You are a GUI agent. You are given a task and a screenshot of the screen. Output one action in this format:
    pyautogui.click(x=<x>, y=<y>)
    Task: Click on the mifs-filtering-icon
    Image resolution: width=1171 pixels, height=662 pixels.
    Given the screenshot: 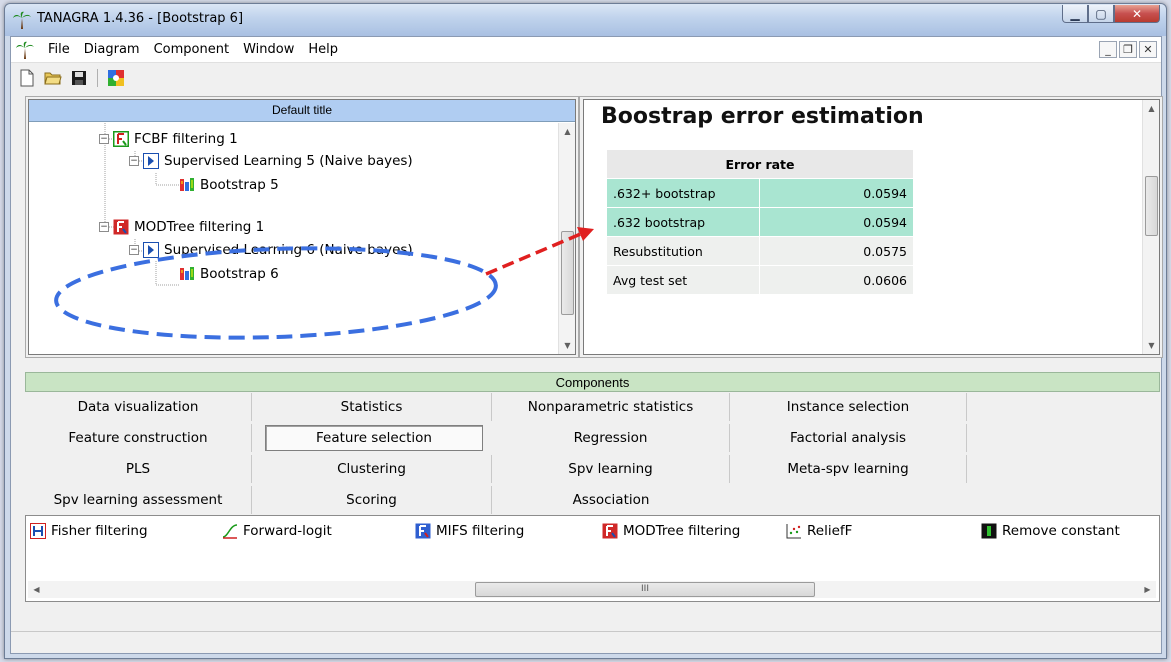 What is the action you would take?
    pyautogui.click(x=423, y=531)
    